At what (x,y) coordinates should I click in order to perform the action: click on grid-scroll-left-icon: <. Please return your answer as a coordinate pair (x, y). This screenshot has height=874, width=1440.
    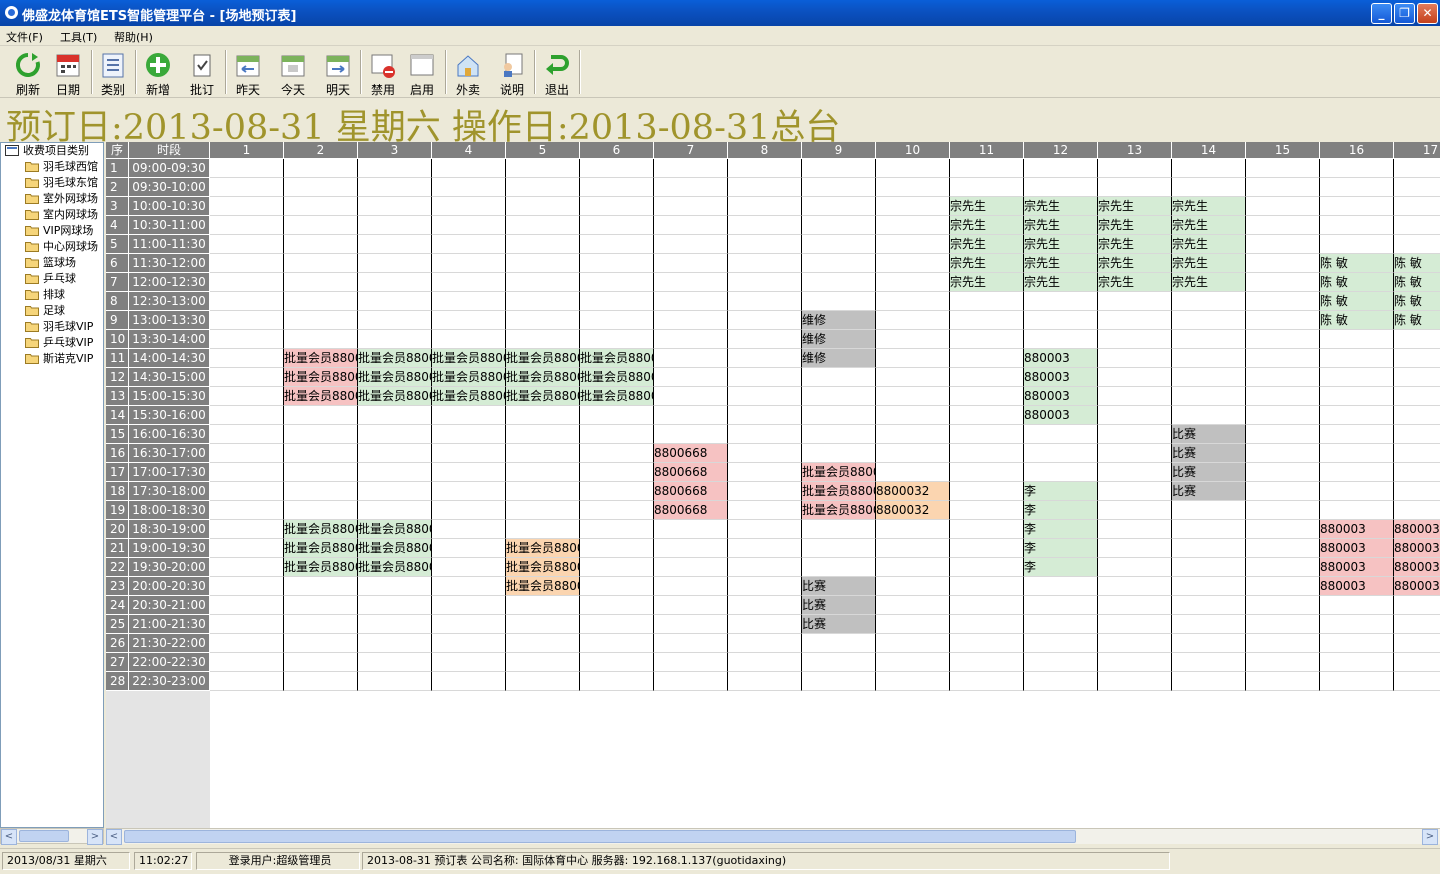
    Looking at the image, I should click on (114, 837).